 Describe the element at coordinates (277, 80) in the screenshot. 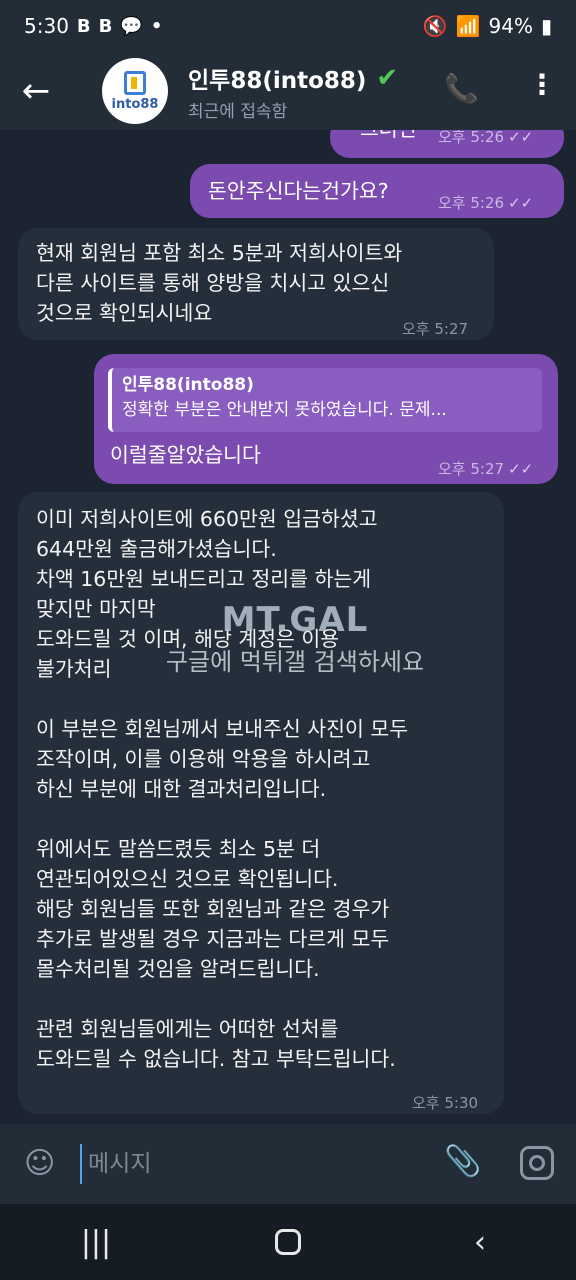

I see `contact-name: 인투88(into88)` at that location.